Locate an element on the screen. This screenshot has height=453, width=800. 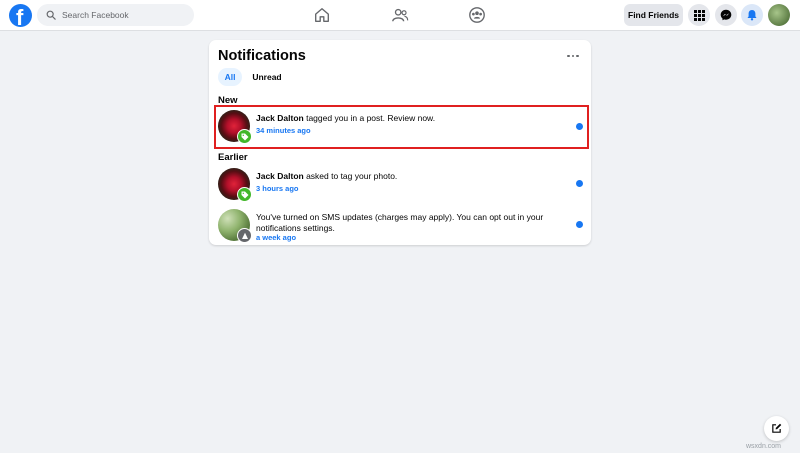
find-friends-button: Find Friends is located at coordinates (653, 15).